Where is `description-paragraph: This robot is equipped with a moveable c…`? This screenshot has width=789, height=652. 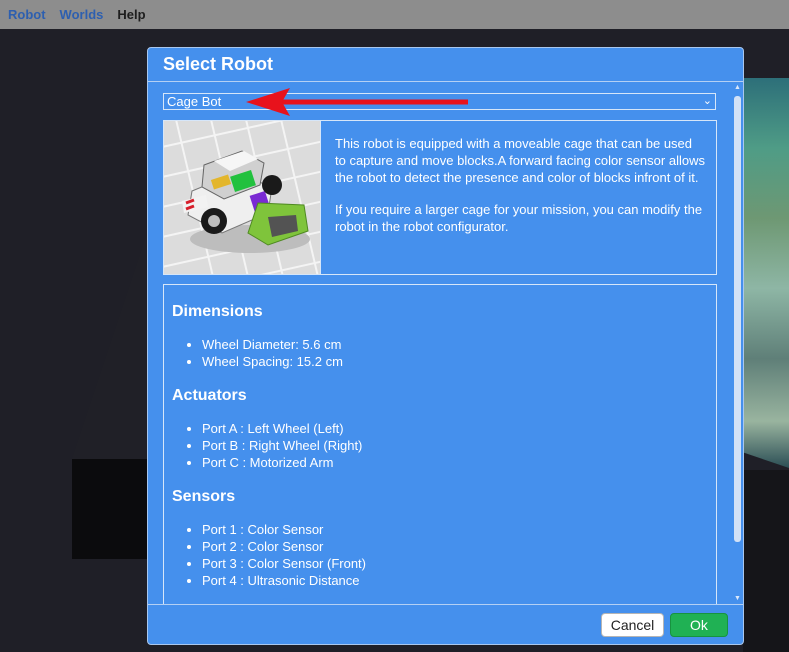
description-paragraph: This robot is equipped with a moveable c… is located at coordinates (520, 160).